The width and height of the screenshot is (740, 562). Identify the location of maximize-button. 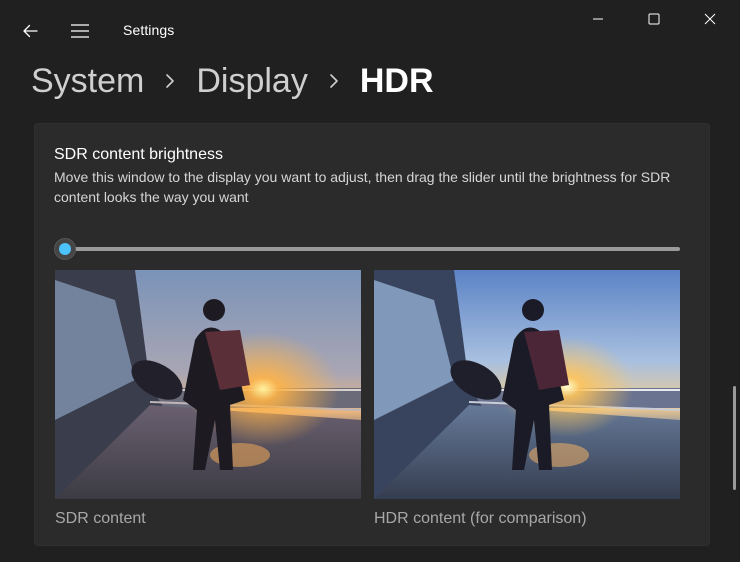
(654, 19).